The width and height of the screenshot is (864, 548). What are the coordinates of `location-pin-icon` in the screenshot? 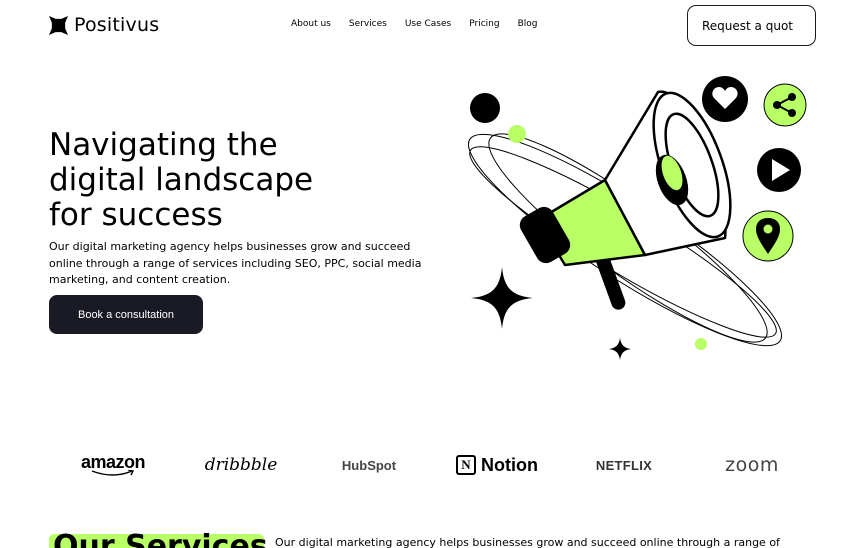 It's located at (768, 236).